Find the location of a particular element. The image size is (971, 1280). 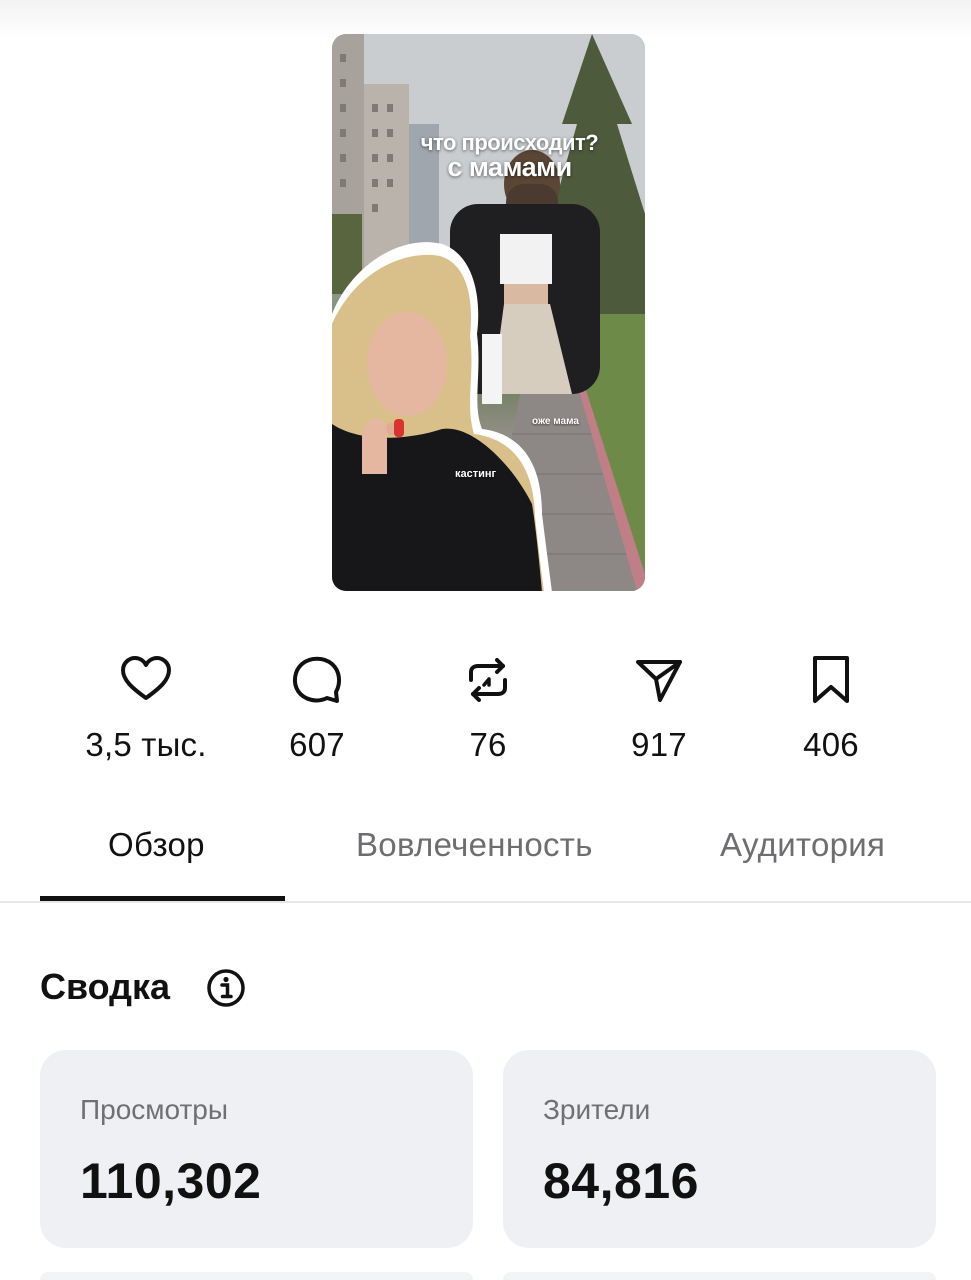

info-icon is located at coordinates (226, 988).